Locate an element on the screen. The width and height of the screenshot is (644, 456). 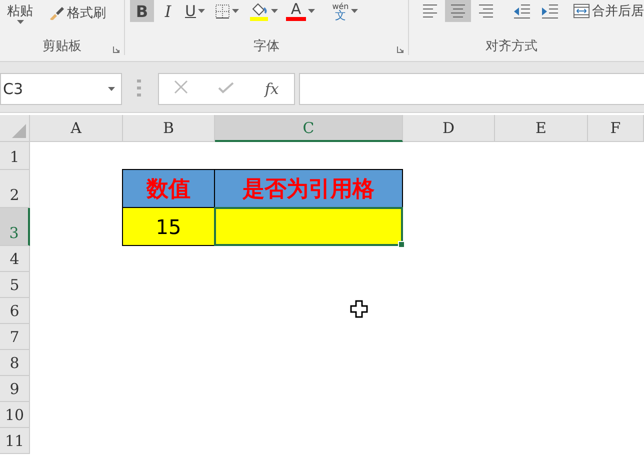
merge-cells-icon is located at coordinates (581, 11).